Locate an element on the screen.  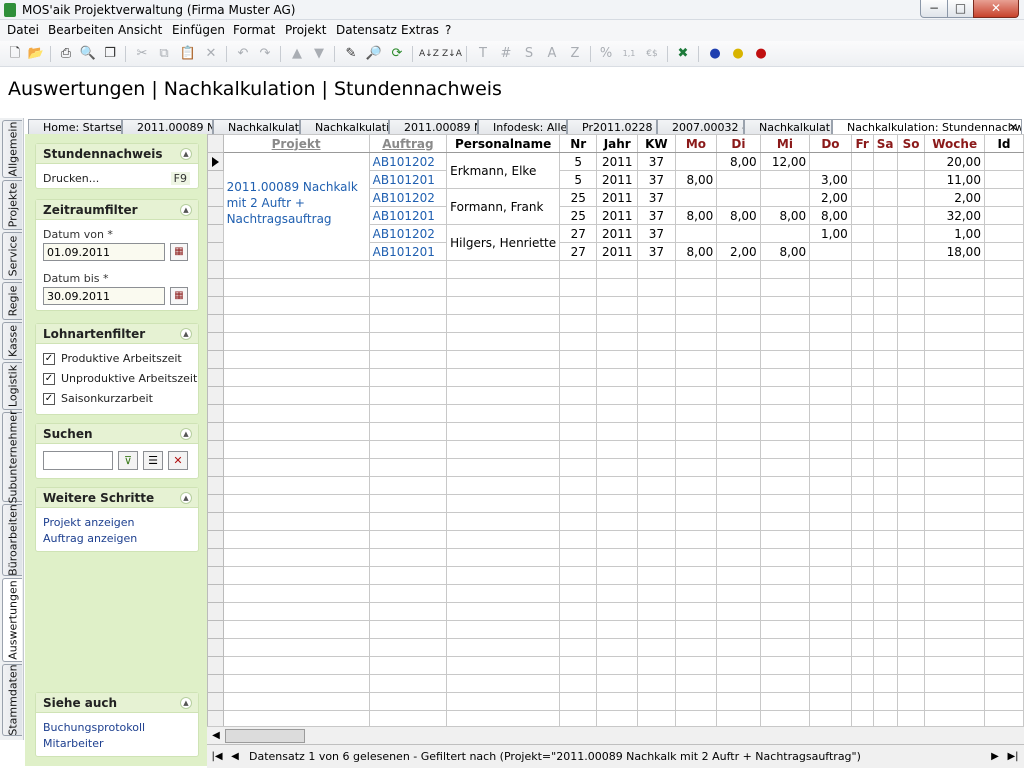
decimals-icon: 1,1 is located at coordinates (629, 54).